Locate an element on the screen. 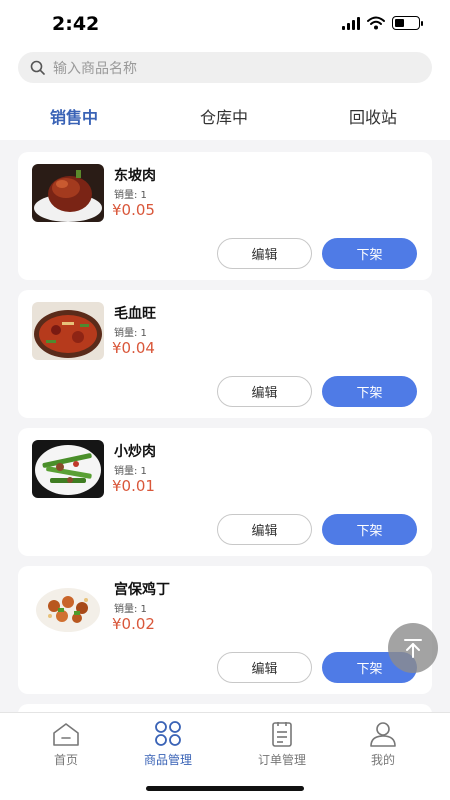 The height and width of the screenshot is (800, 450). product-card: 小炒肉 销量: 1 ¥0.01 编辑 下架 is located at coordinates (225, 492).